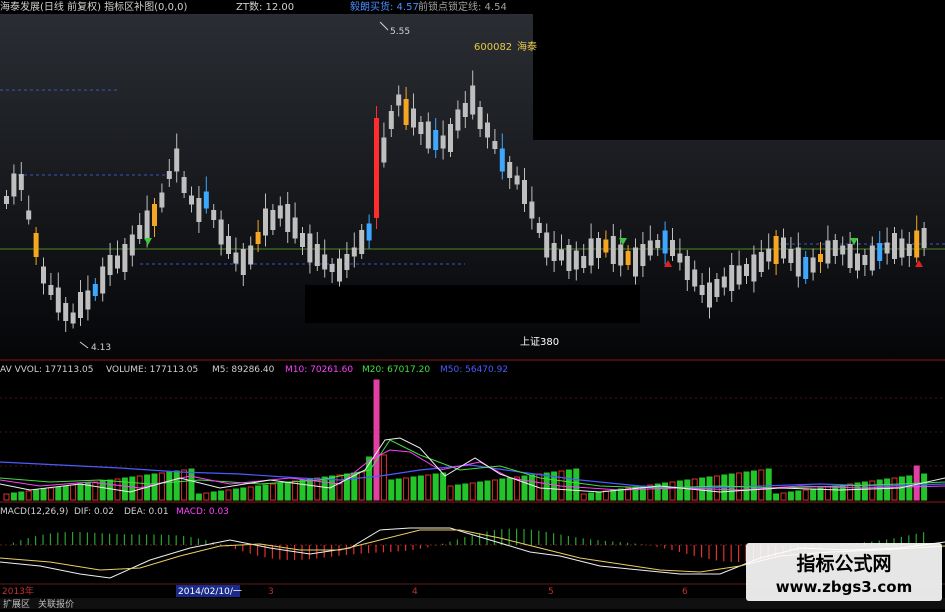 The image size is (945, 612). I want to click on m5-label: M5: 89286.40, so click(243, 370).